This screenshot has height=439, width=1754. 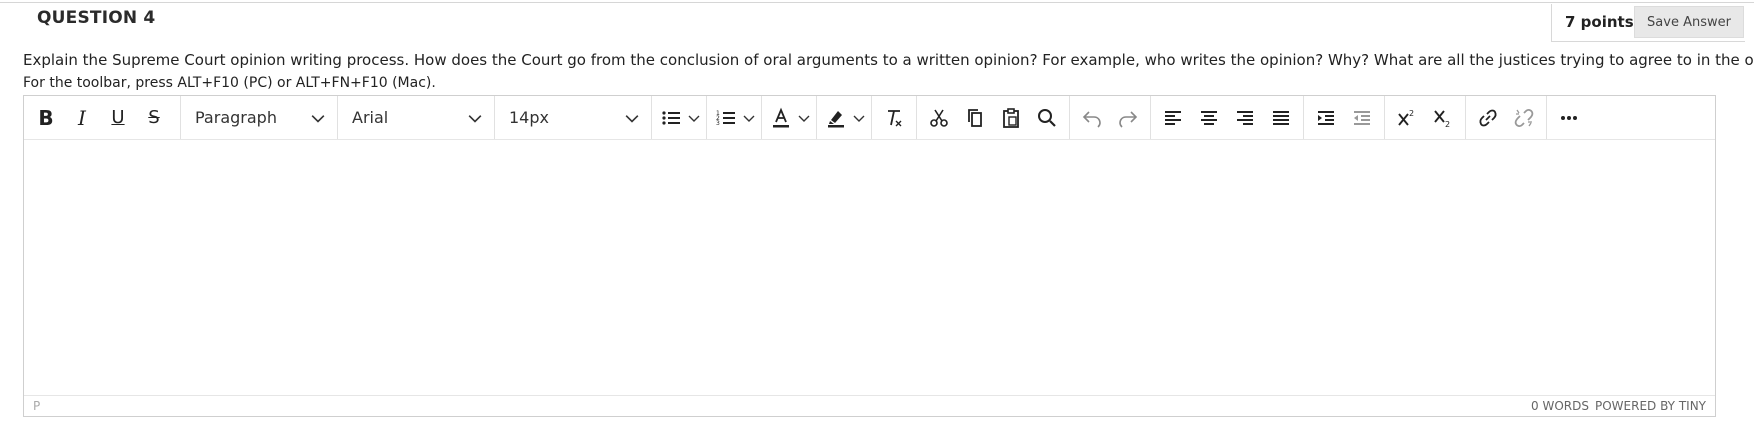 What do you see at coordinates (1488, 118) in the screenshot?
I see `link-icon` at bounding box center [1488, 118].